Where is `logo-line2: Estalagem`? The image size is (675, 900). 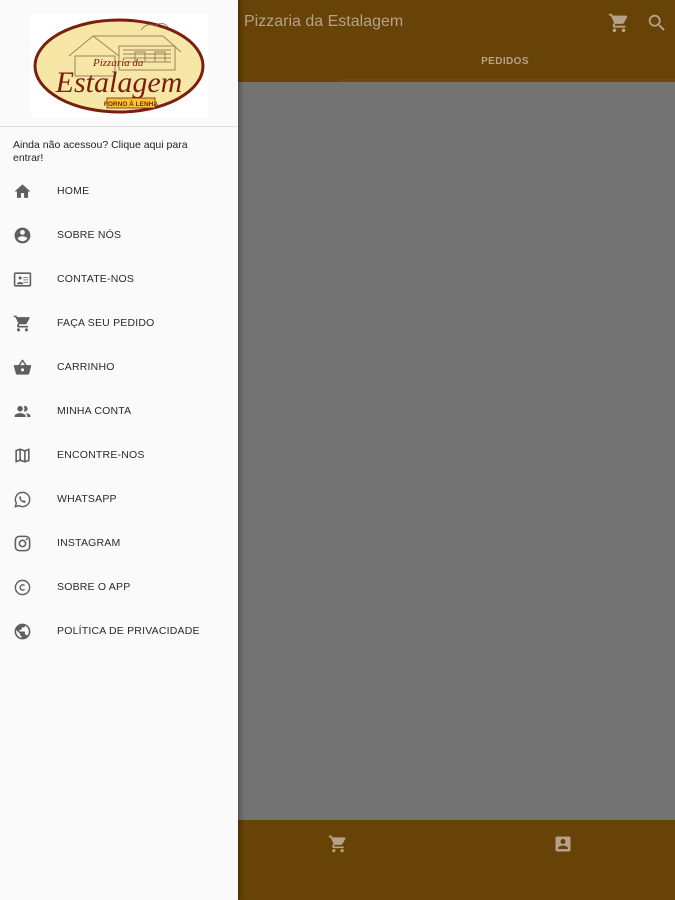
logo-line2: Estalagem is located at coordinates (119, 82).